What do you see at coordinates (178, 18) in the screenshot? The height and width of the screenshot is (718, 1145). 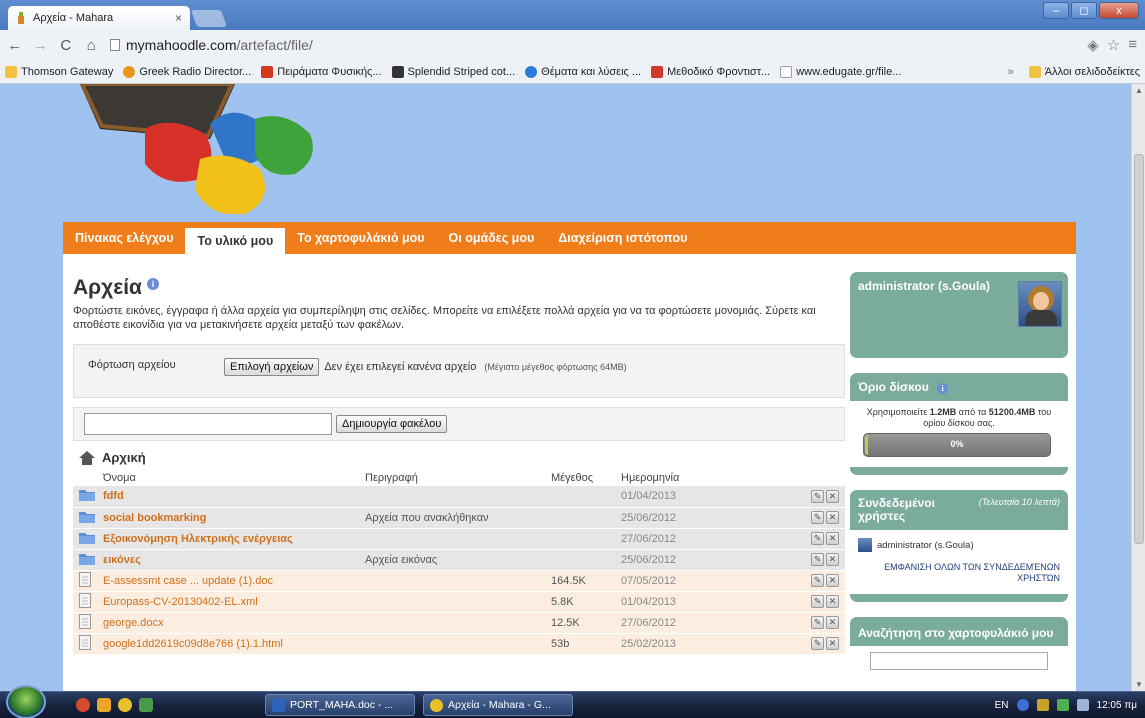 I see `tab-close-icon: ×` at bounding box center [178, 18].